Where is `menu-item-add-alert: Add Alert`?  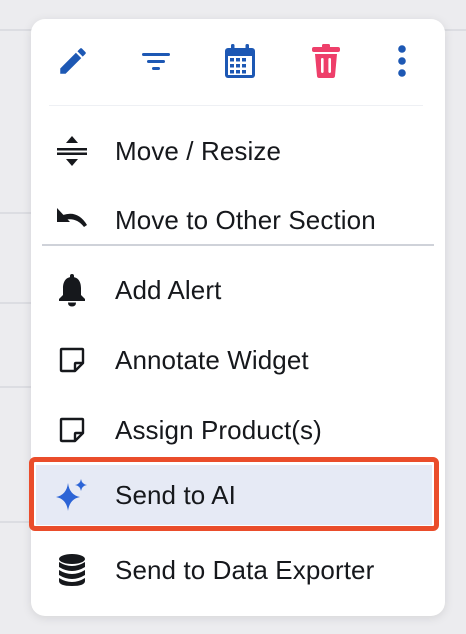 menu-item-add-alert: Add Alert is located at coordinates (238, 290).